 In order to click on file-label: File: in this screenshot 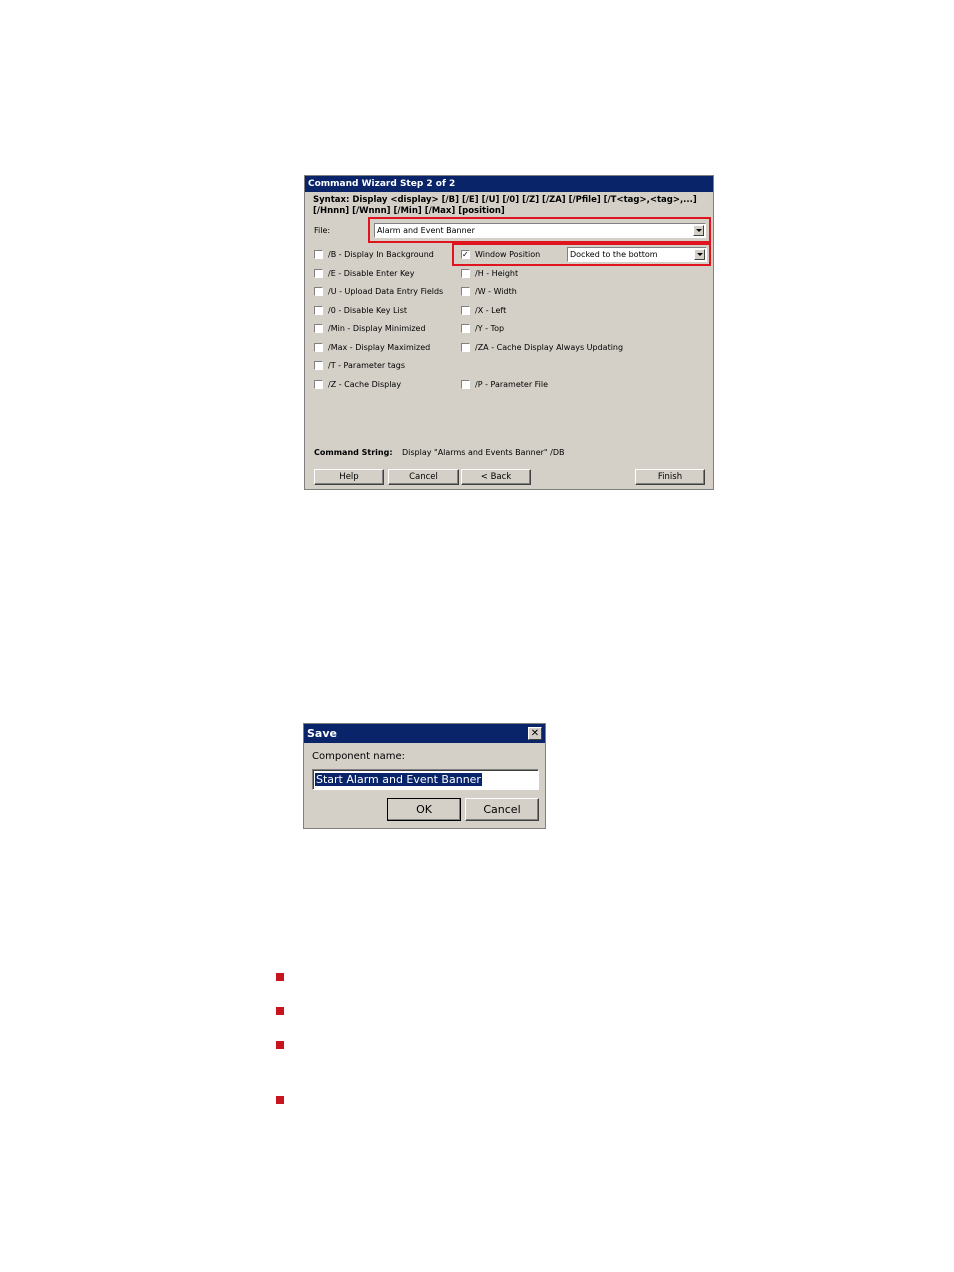, I will do `click(322, 230)`.